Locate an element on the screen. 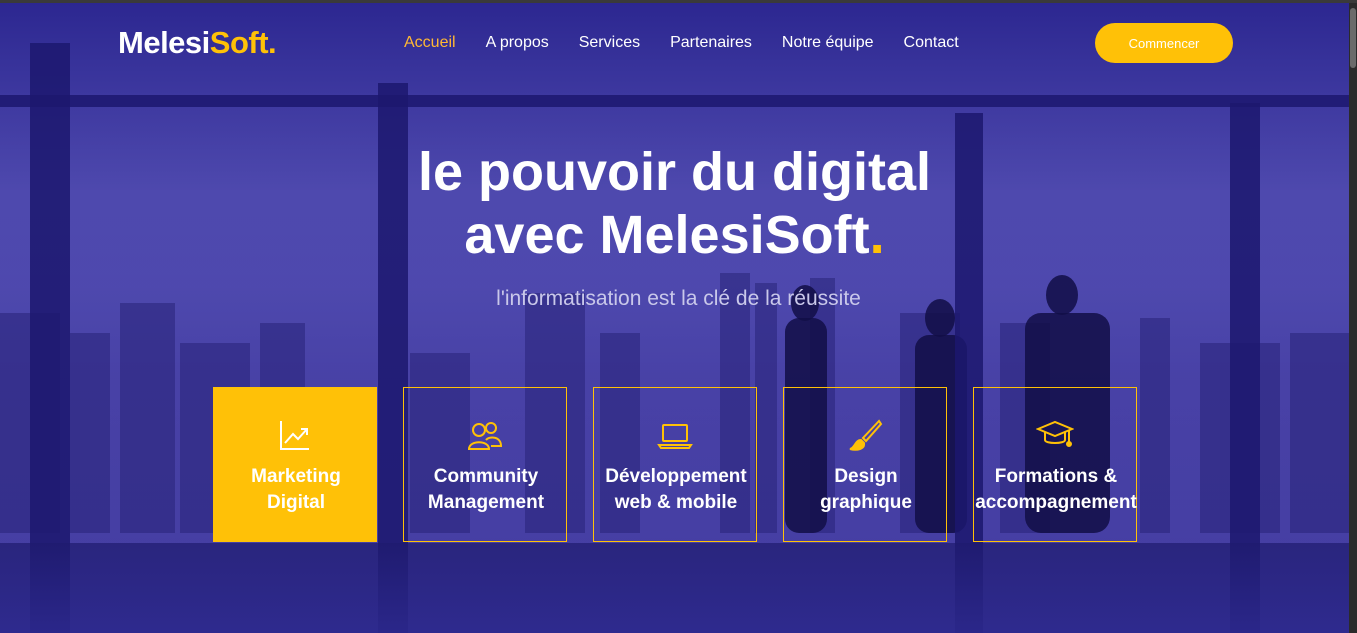 The height and width of the screenshot is (633, 1357). window-beam is located at coordinates (674, 101).